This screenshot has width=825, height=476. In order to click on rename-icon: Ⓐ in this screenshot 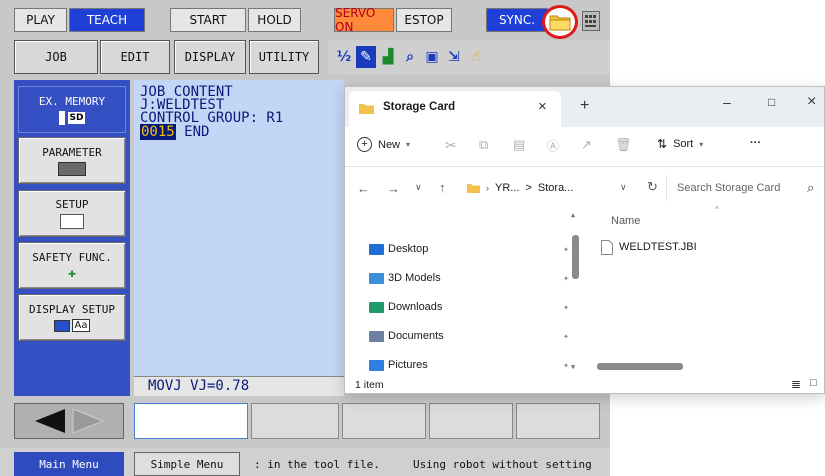, I will do `click(553, 145)`.